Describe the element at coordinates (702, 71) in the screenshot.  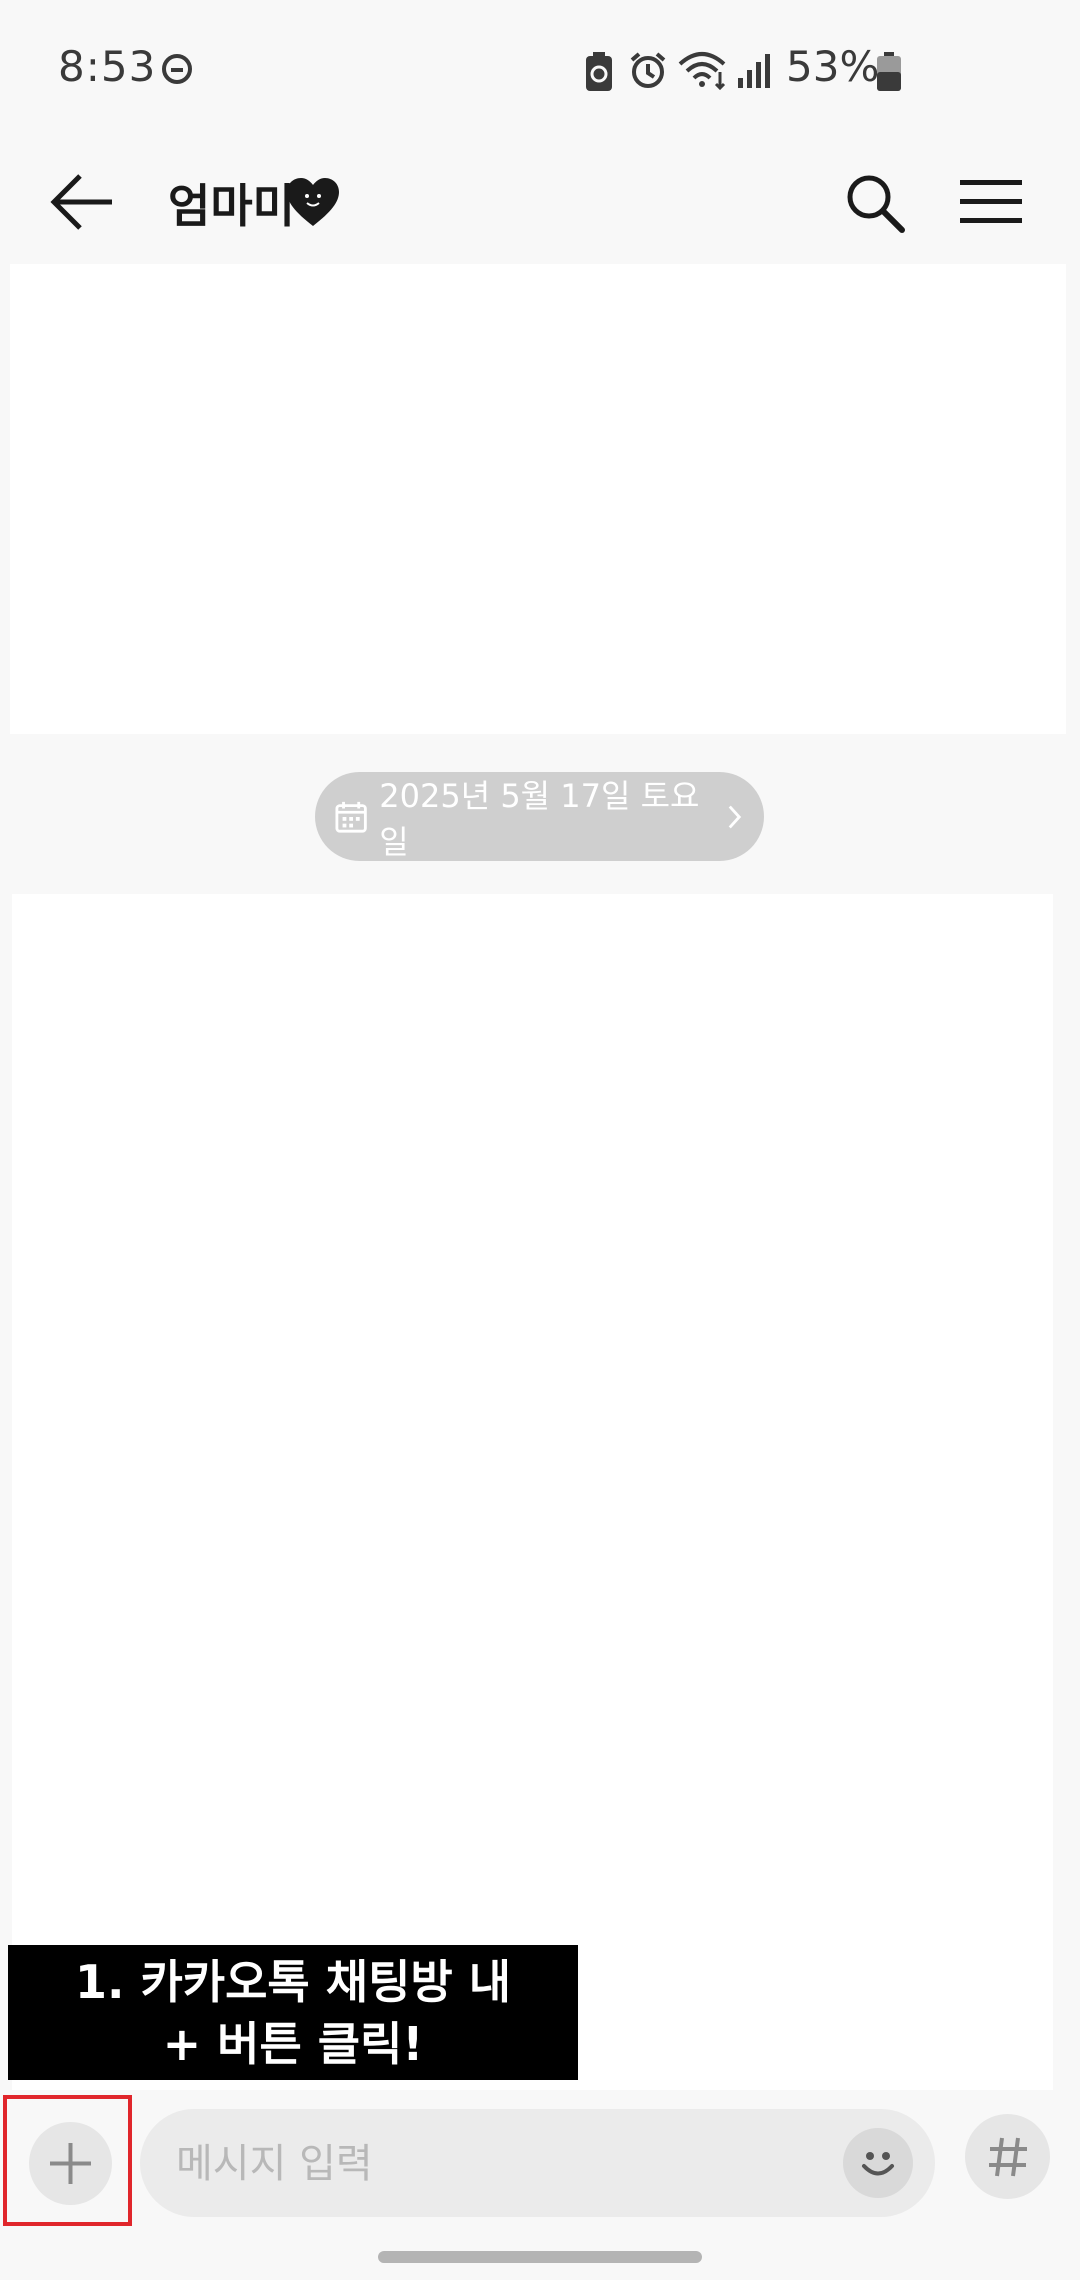
I see `wifi-icon` at that location.